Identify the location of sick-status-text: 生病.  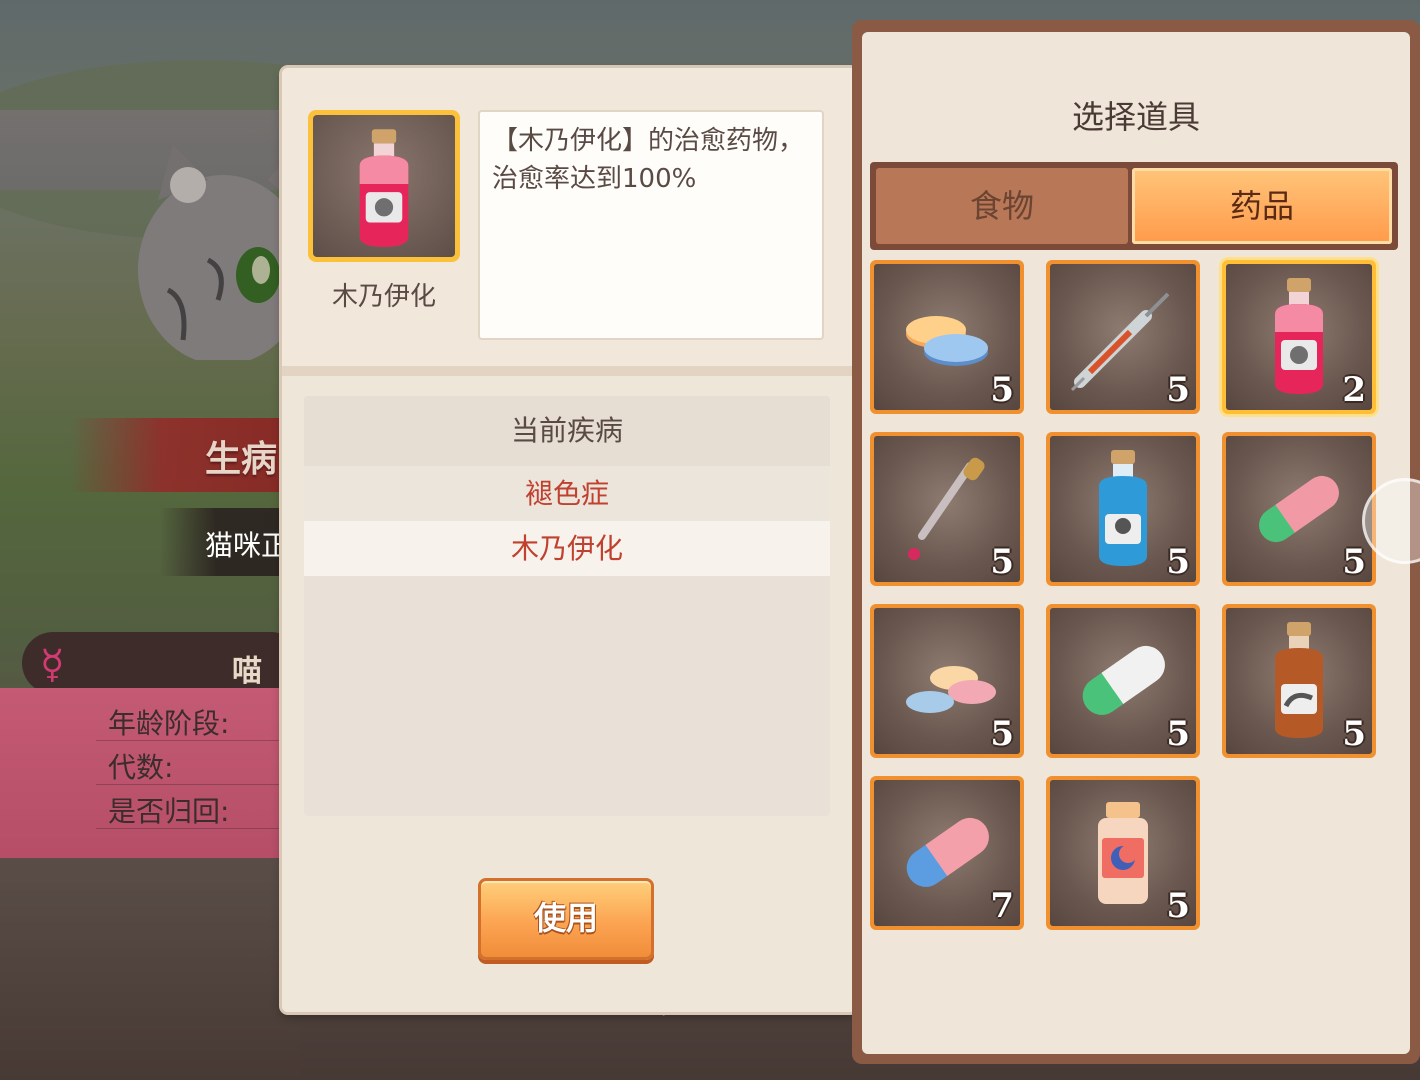
(241, 459).